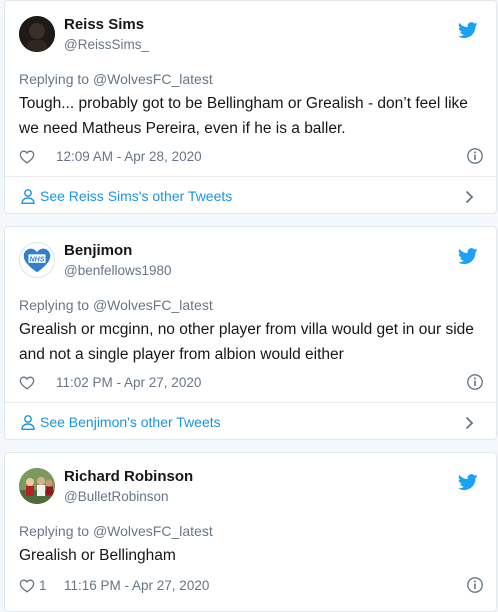  Describe the element at coordinates (97, 555) in the screenshot. I see `tweet-text: Grealish or Bellingham` at that location.